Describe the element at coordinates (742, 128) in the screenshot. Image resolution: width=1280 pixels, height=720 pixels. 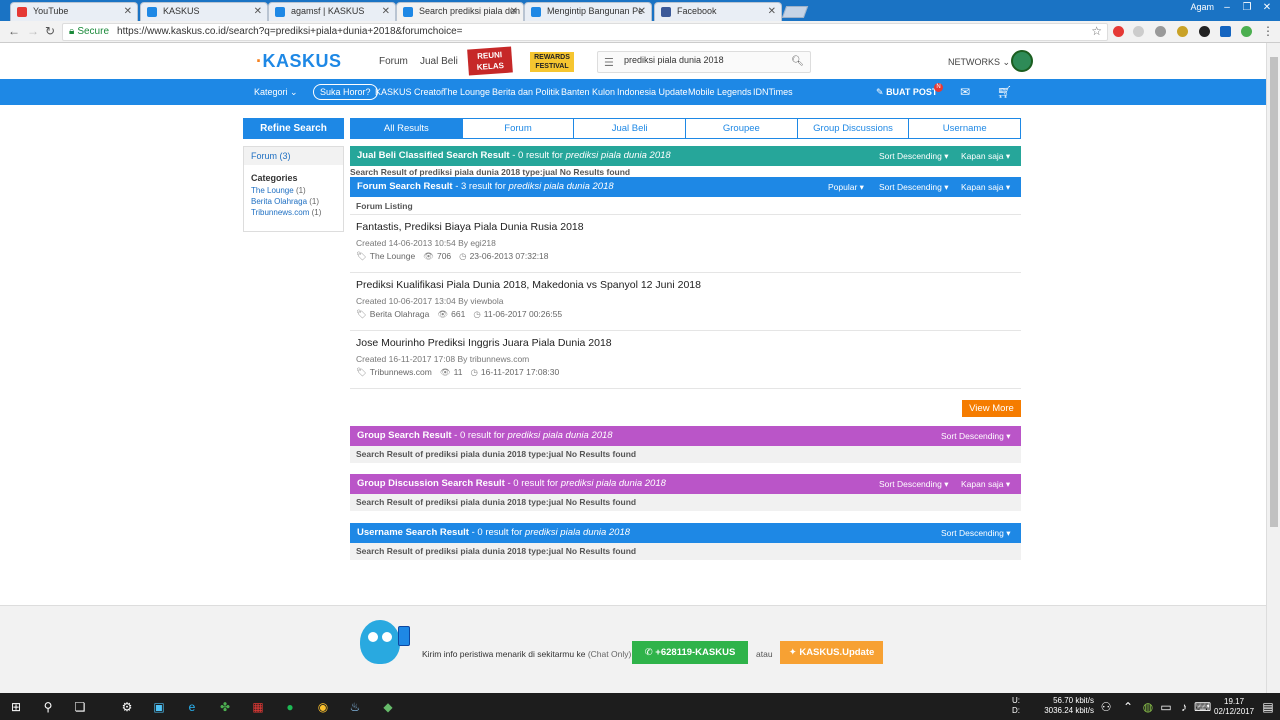
I see `tab-groupee: Groupee` at that location.